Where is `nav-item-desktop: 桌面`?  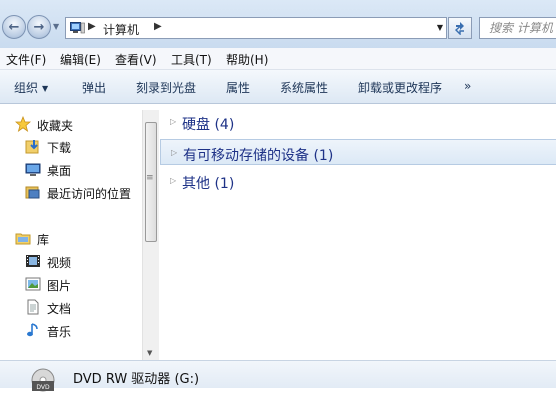
nav-item-desktop: 桌面 is located at coordinates (71, 169).